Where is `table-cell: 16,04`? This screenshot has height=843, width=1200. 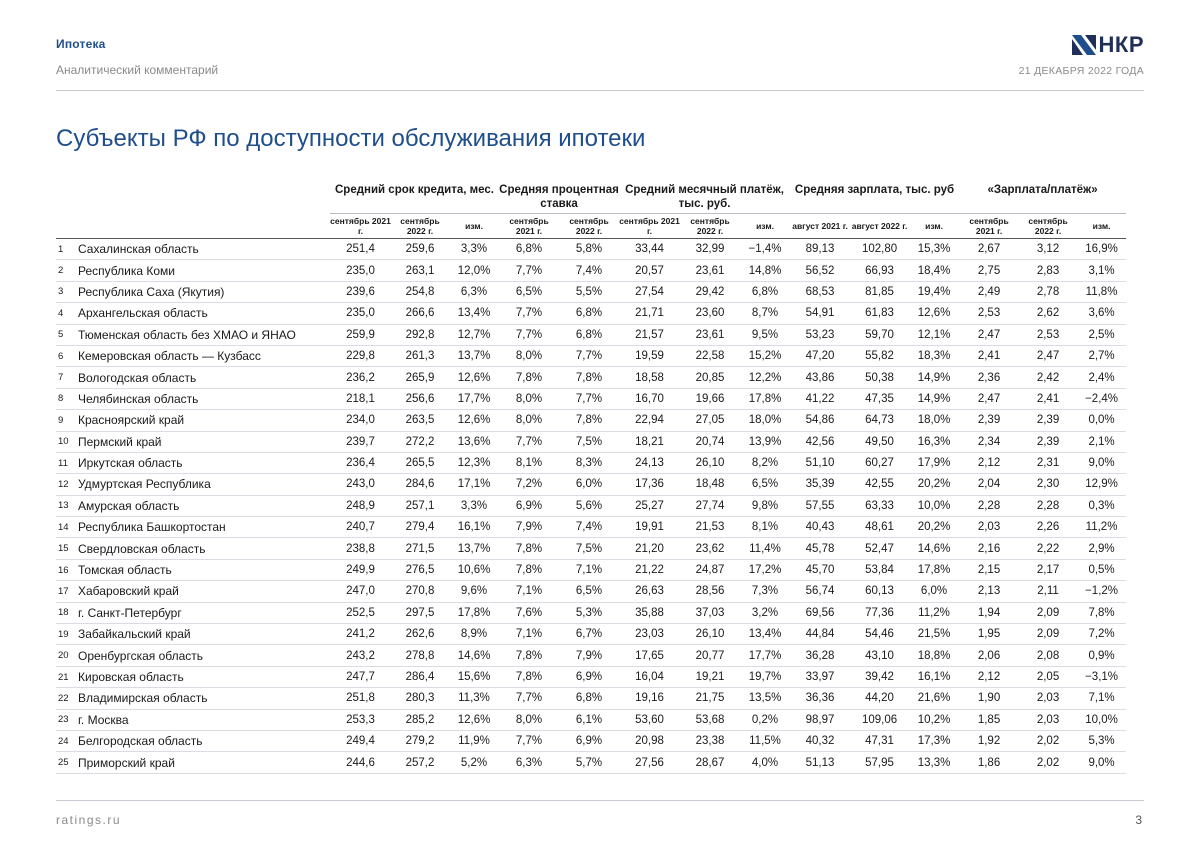
table-cell: 16,04 is located at coordinates (650, 677).